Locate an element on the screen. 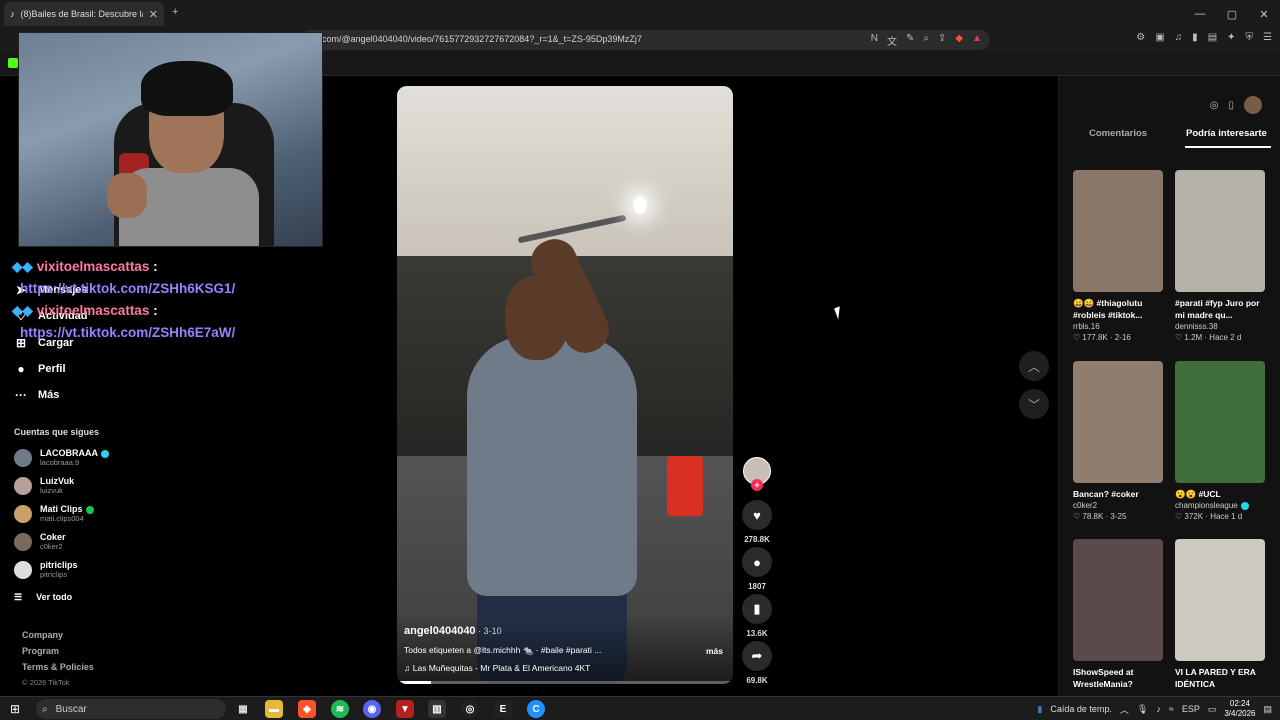  chevron-down-icon: ﹀ is located at coordinates (1033, 404).